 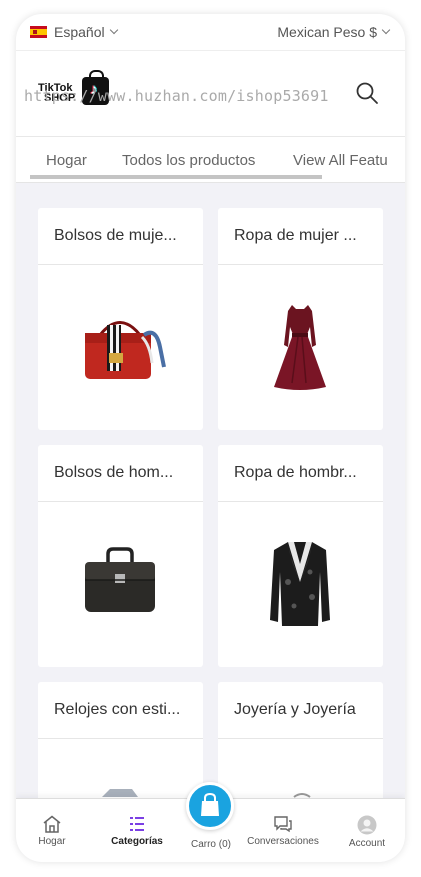 I want to click on category-title: Joyería y Joyería, so click(x=300, y=710).